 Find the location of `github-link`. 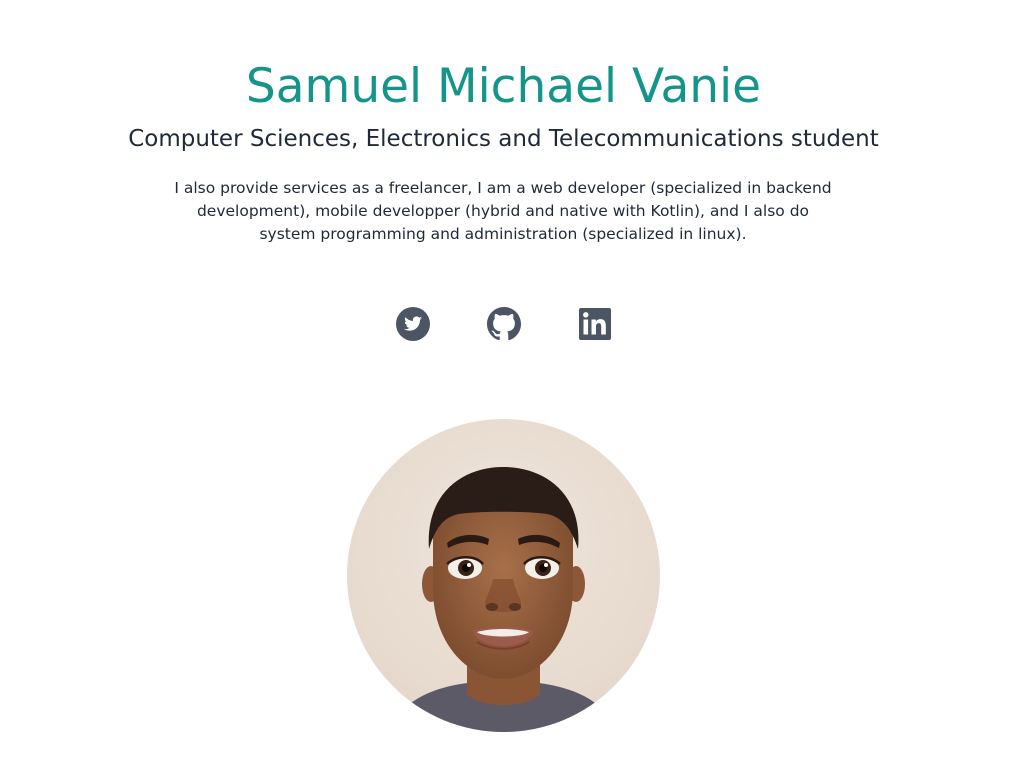

github-link is located at coordinates (504, 324).